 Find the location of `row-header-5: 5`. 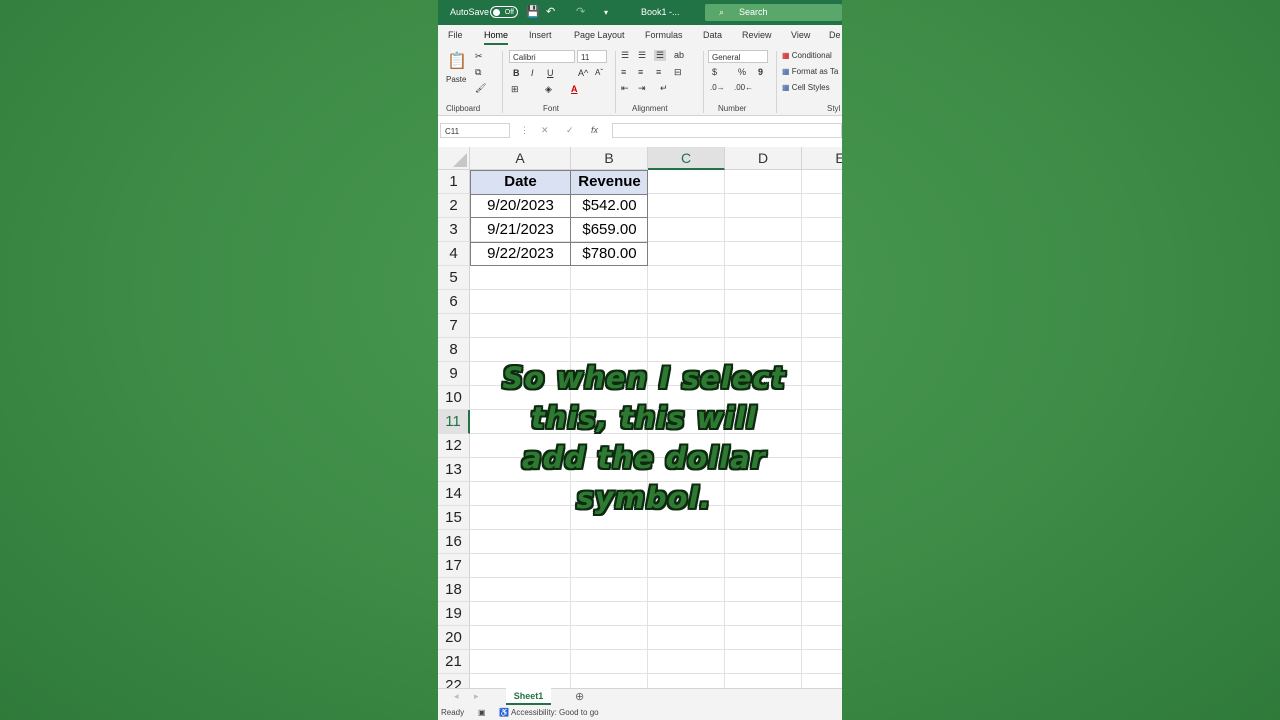

row-header-5: 5 is located at coordinates (454, 278).